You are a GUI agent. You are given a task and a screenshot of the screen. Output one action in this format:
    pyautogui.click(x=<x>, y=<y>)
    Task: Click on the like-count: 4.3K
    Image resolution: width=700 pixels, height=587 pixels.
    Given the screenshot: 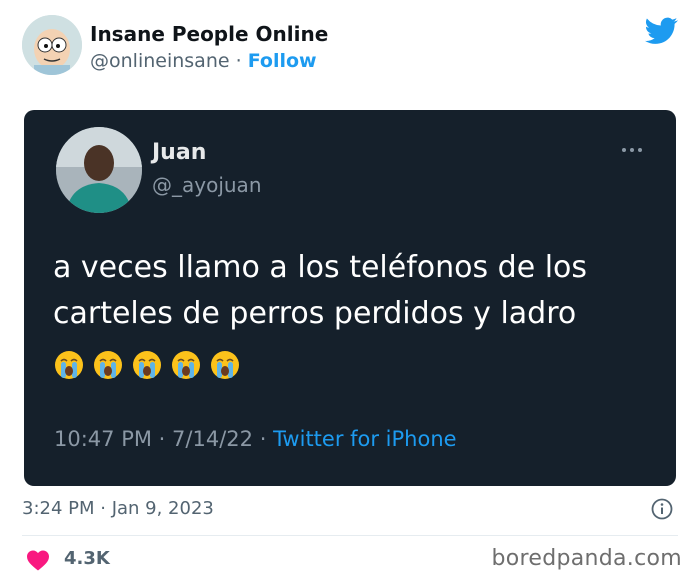 What is the action you would take?
    pyautogui.click(x=87, y=558)
    